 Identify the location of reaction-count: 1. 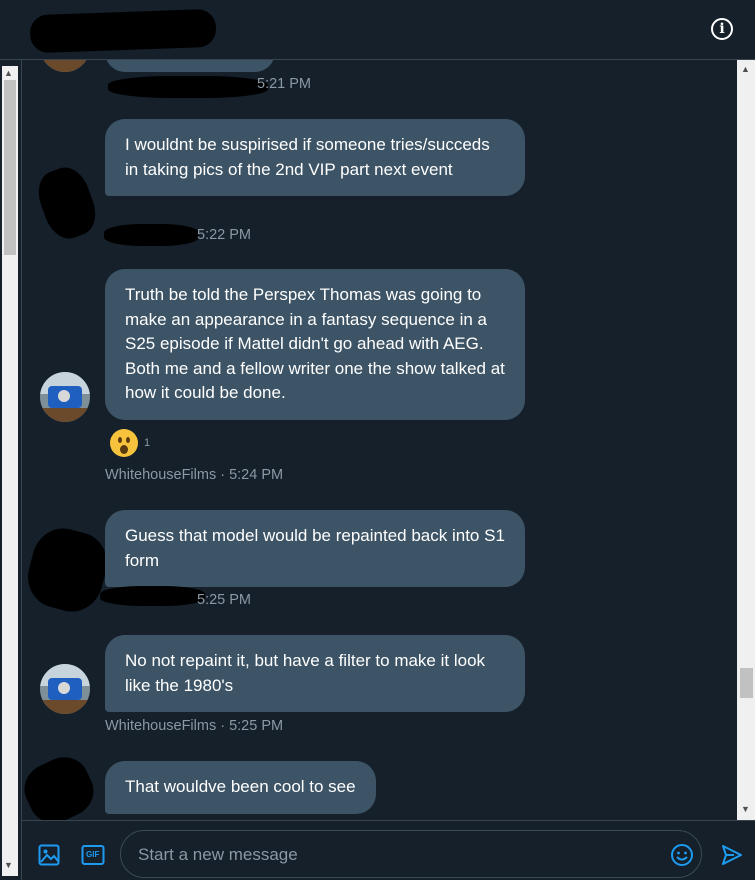
(147, 443).